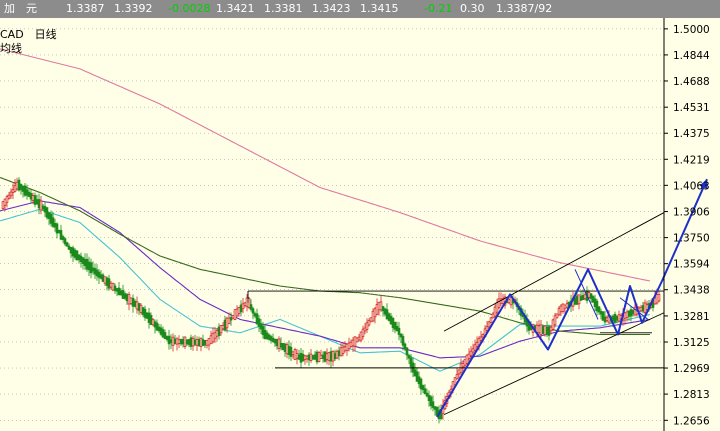 The width and height of the screenshot is (720, 431). Describe the element at coordinates (691, 82) in the screenshot. I see `y-tick-label: 1.4688` at that location.